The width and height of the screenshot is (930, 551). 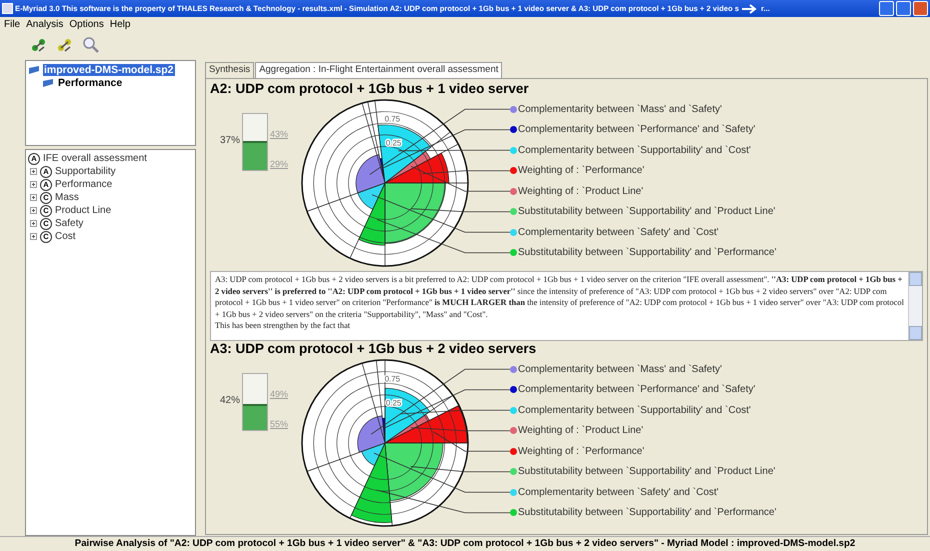 I want to click on explanation-text: This has been strengthen by the fact that, so click(x=283, y=326).